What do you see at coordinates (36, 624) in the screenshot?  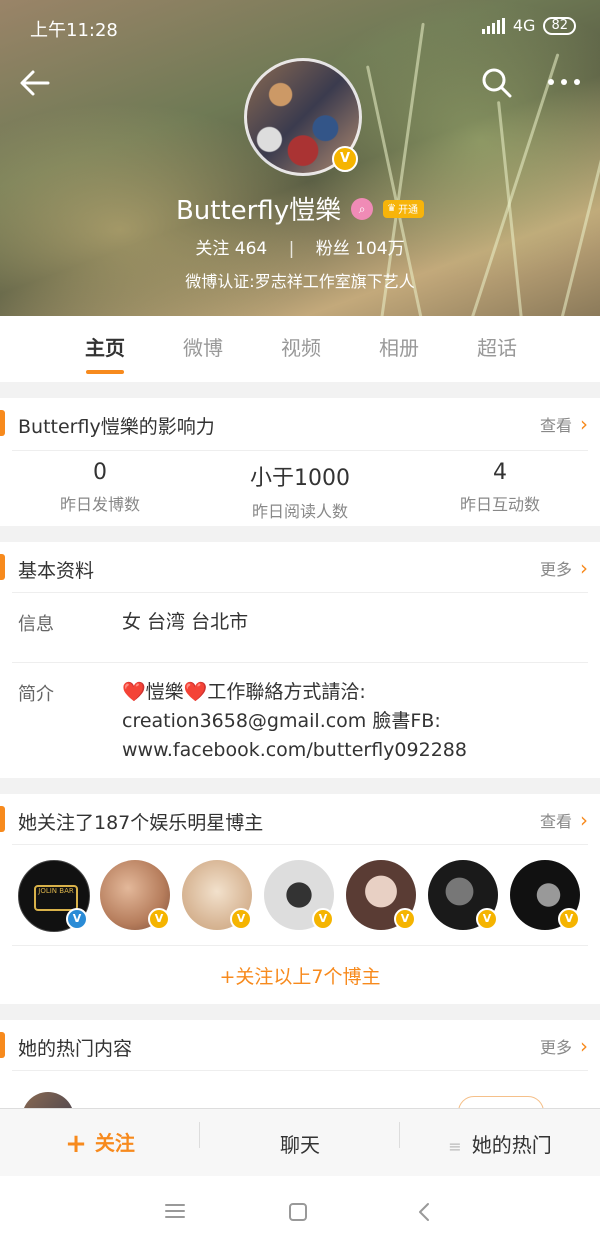 I see `info-label: 信息` at bounding box center [36, 624].